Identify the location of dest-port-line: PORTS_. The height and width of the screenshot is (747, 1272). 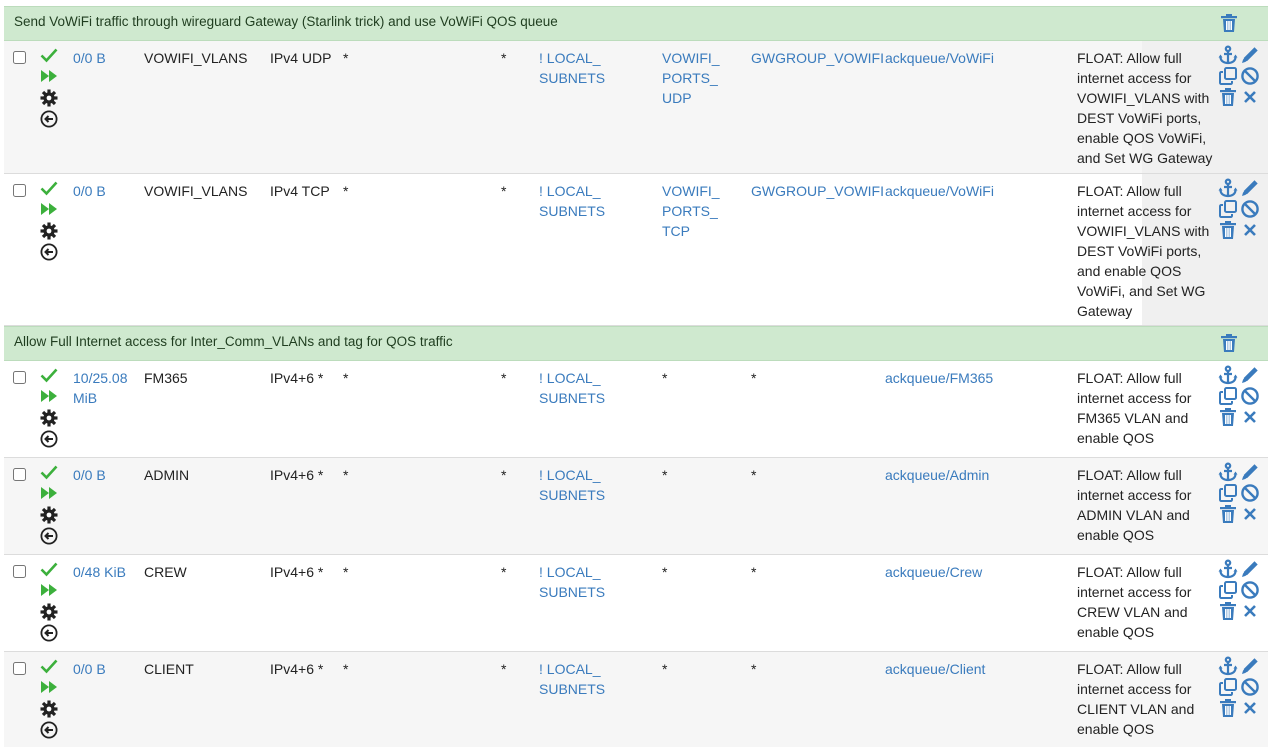
(690, 211).